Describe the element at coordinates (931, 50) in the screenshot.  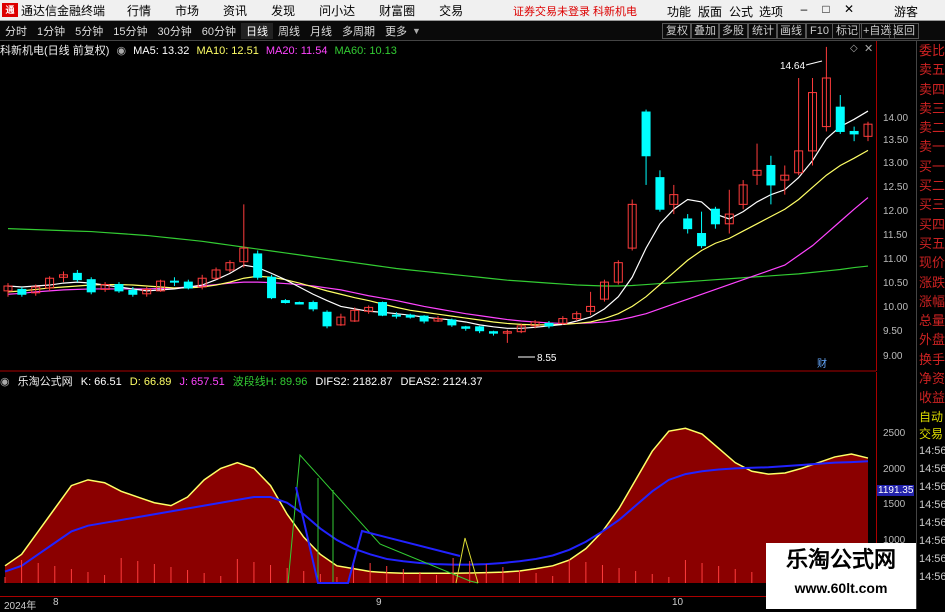
I see `side-item: 委比` at that location.